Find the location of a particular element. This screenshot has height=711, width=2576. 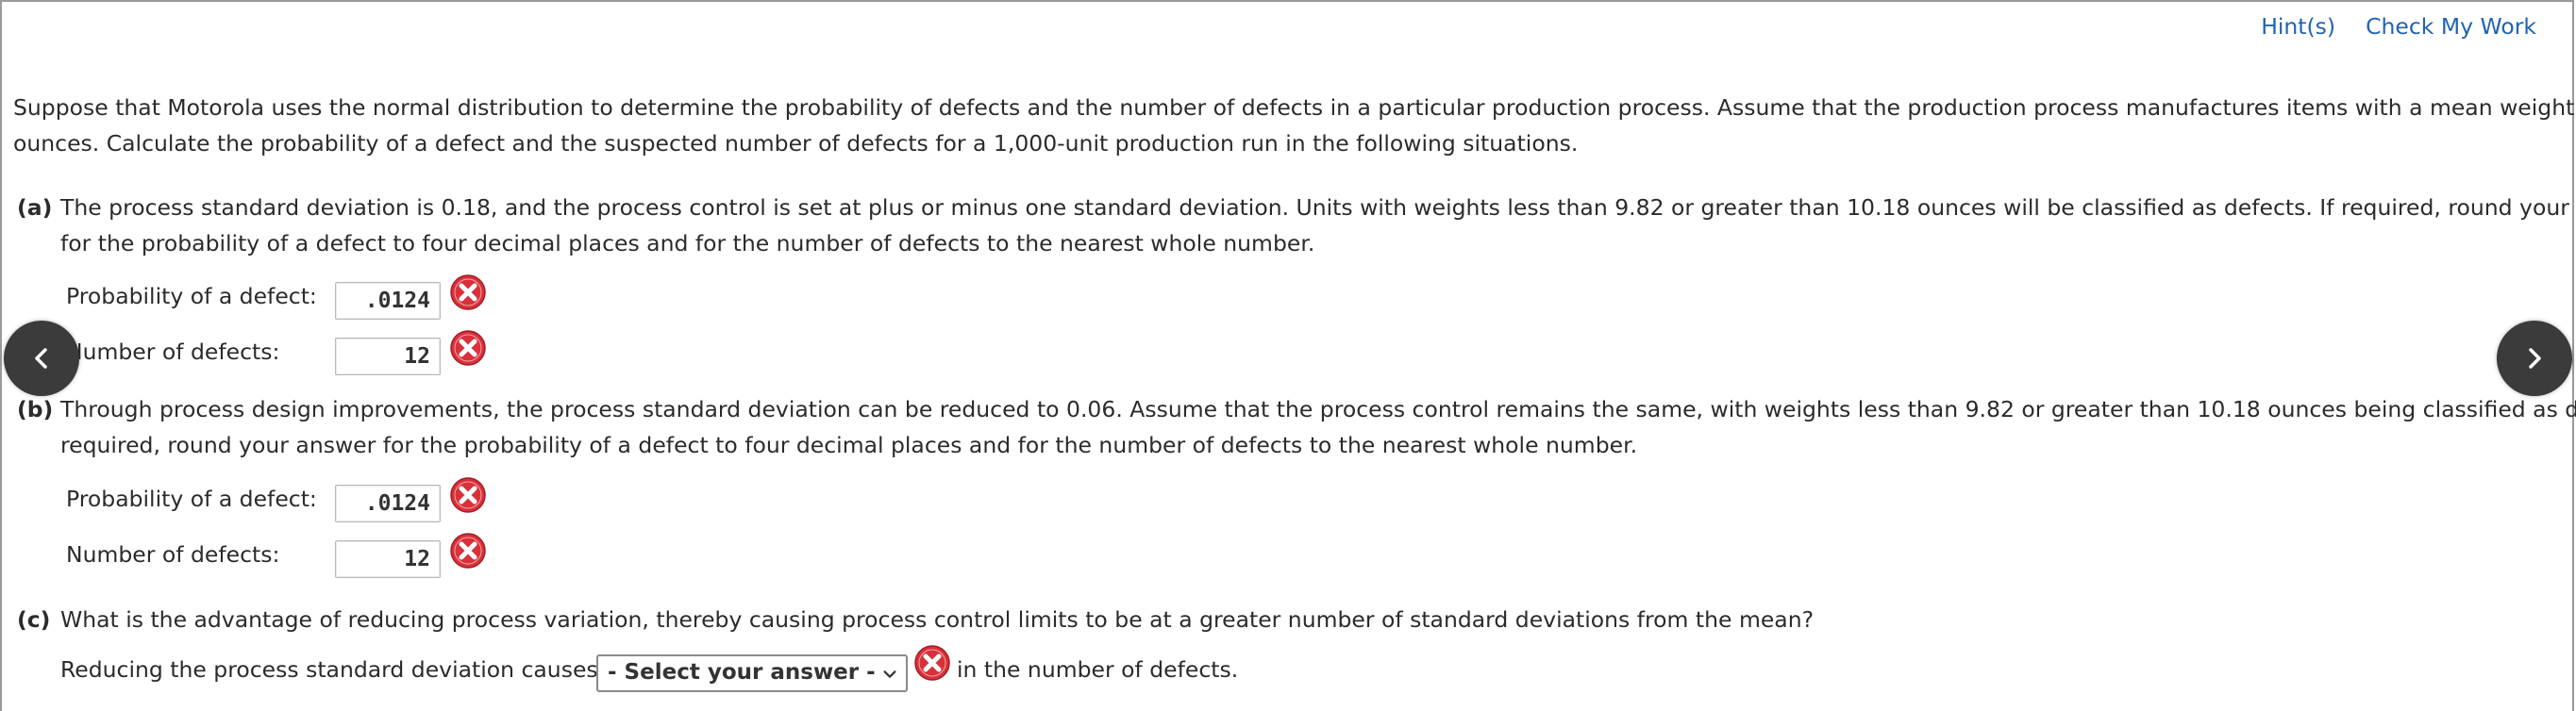

part-b-num-label: Number of defects: is located at coordinates (173, 554).